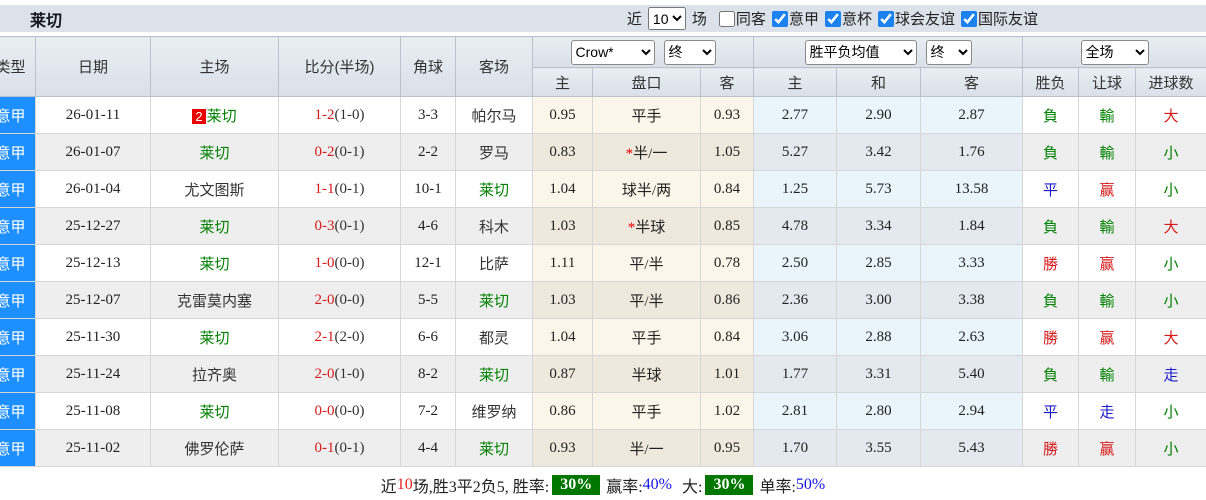  I want to click on score-cell: 1-1(0-1), so click(339, 189).